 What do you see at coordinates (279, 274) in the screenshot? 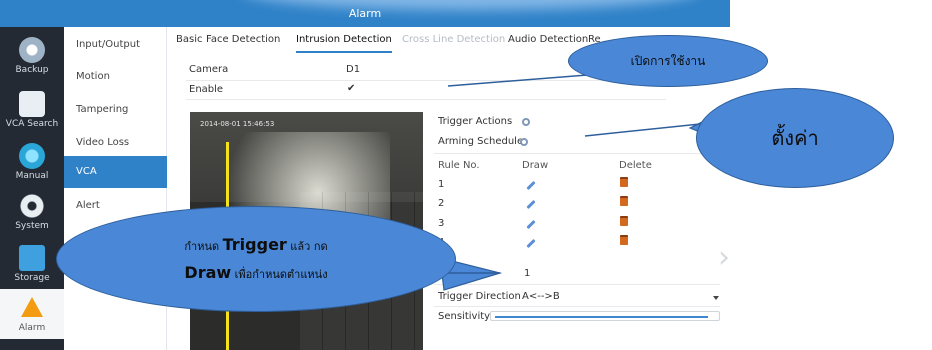
I see `callout-text: เพื่อกำหนดตำแหน่ง` at bounding box center [279, 274].